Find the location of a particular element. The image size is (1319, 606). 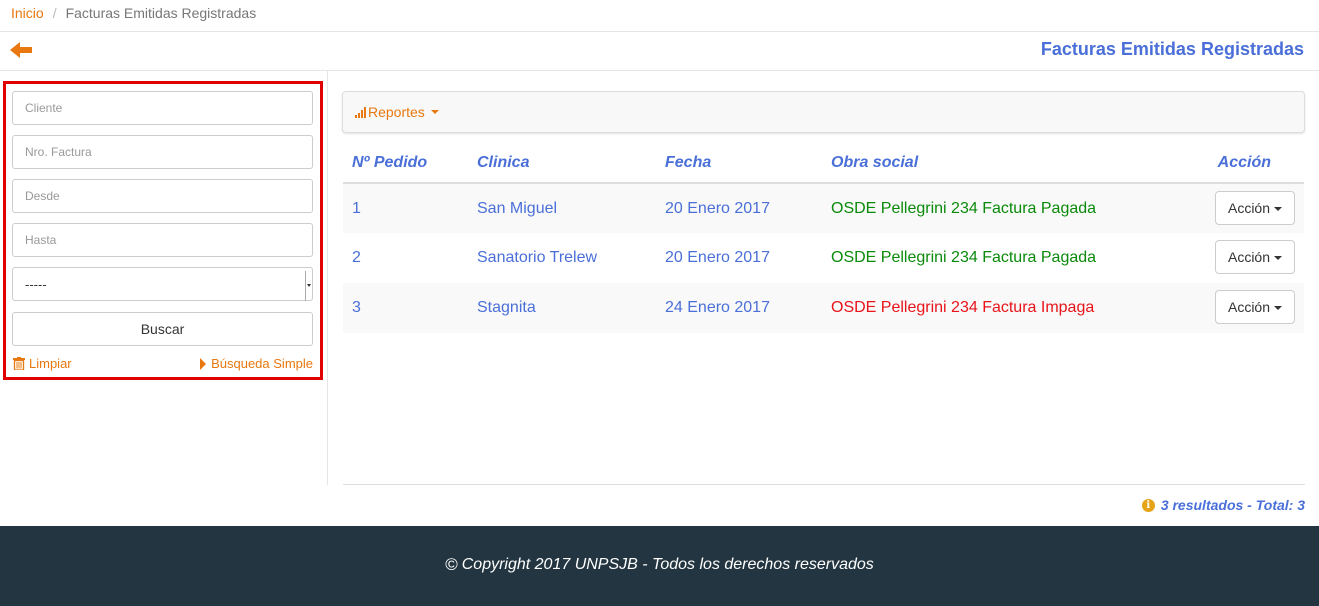

cell-clinica: Sanatorio Trelew is located at coordinates (537, 257).